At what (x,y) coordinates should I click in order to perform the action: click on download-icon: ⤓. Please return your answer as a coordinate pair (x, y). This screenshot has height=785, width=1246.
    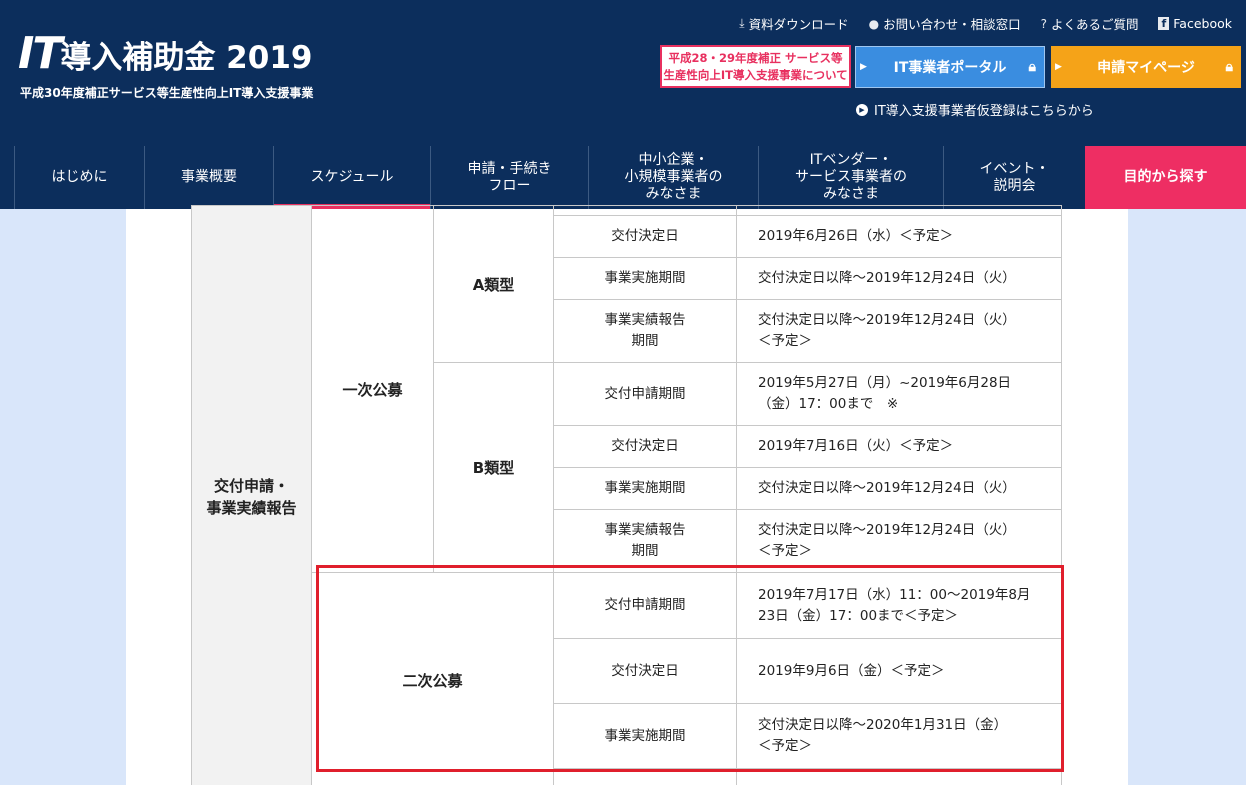
    Looking at the image, I should click on (742, 23).